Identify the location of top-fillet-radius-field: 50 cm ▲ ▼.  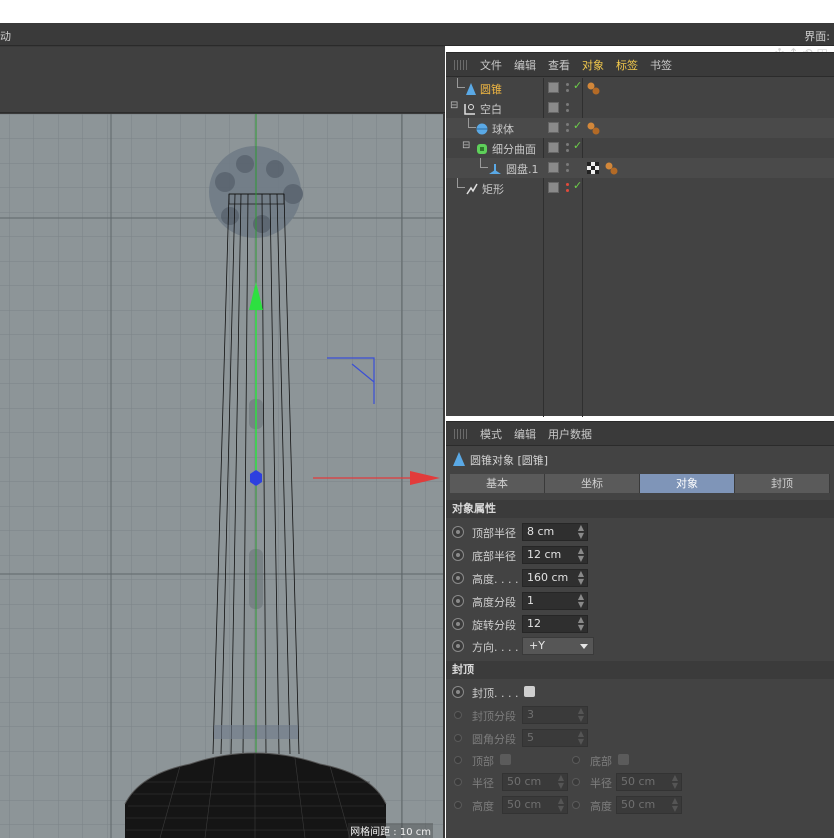
(535, 782).